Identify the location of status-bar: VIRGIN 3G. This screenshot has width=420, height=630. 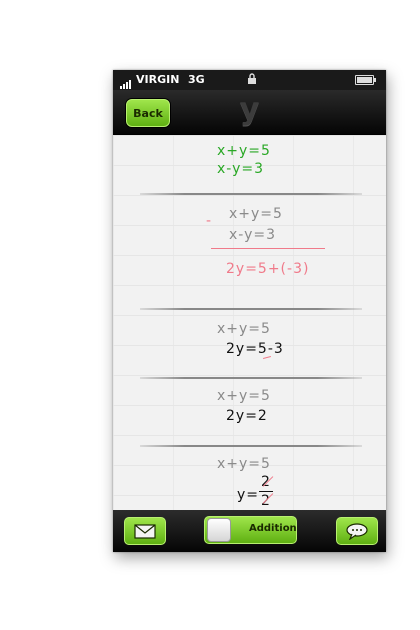
(249, 80).